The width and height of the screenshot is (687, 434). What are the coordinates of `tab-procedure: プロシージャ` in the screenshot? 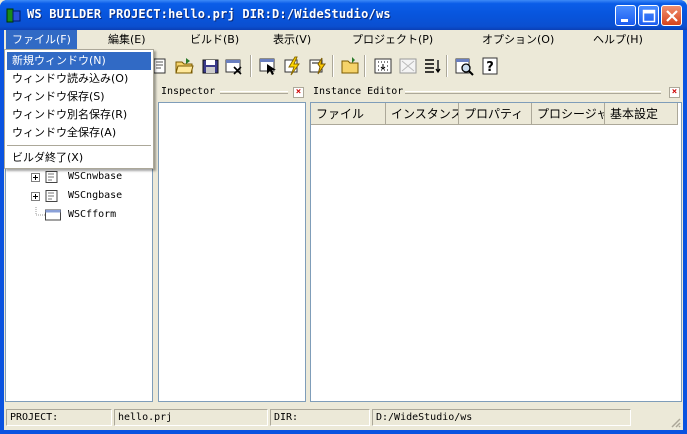 It's located at (568, 114).